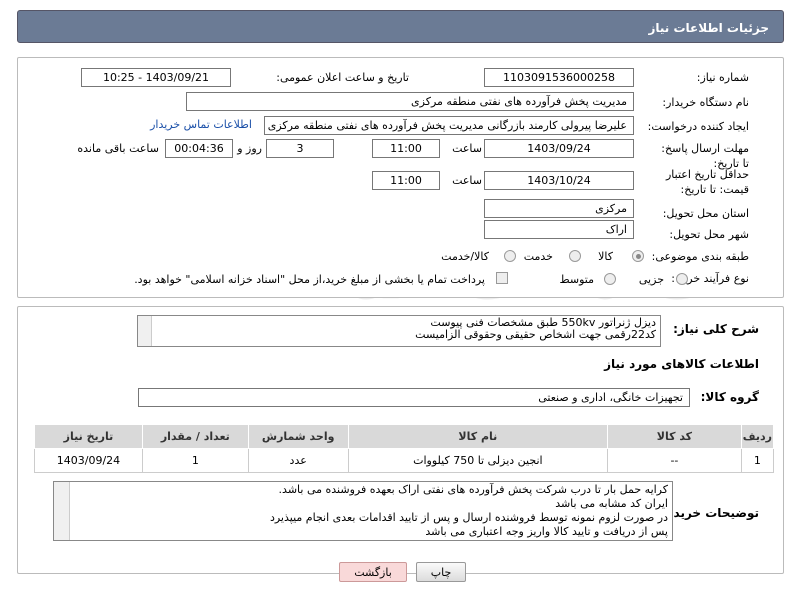  I want to click on cell-name: انجین دیزلی تا 750 کیلووات, so click(478, 460).